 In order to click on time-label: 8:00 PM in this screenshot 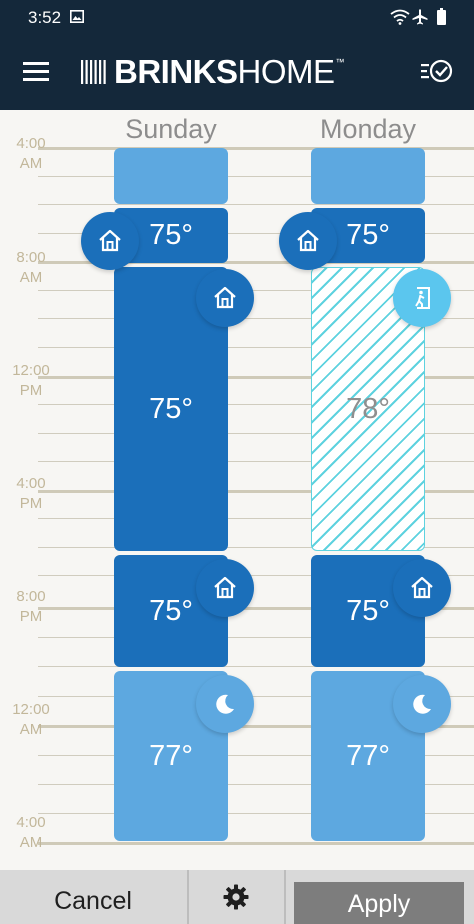, I will do `click(31, 607)`.